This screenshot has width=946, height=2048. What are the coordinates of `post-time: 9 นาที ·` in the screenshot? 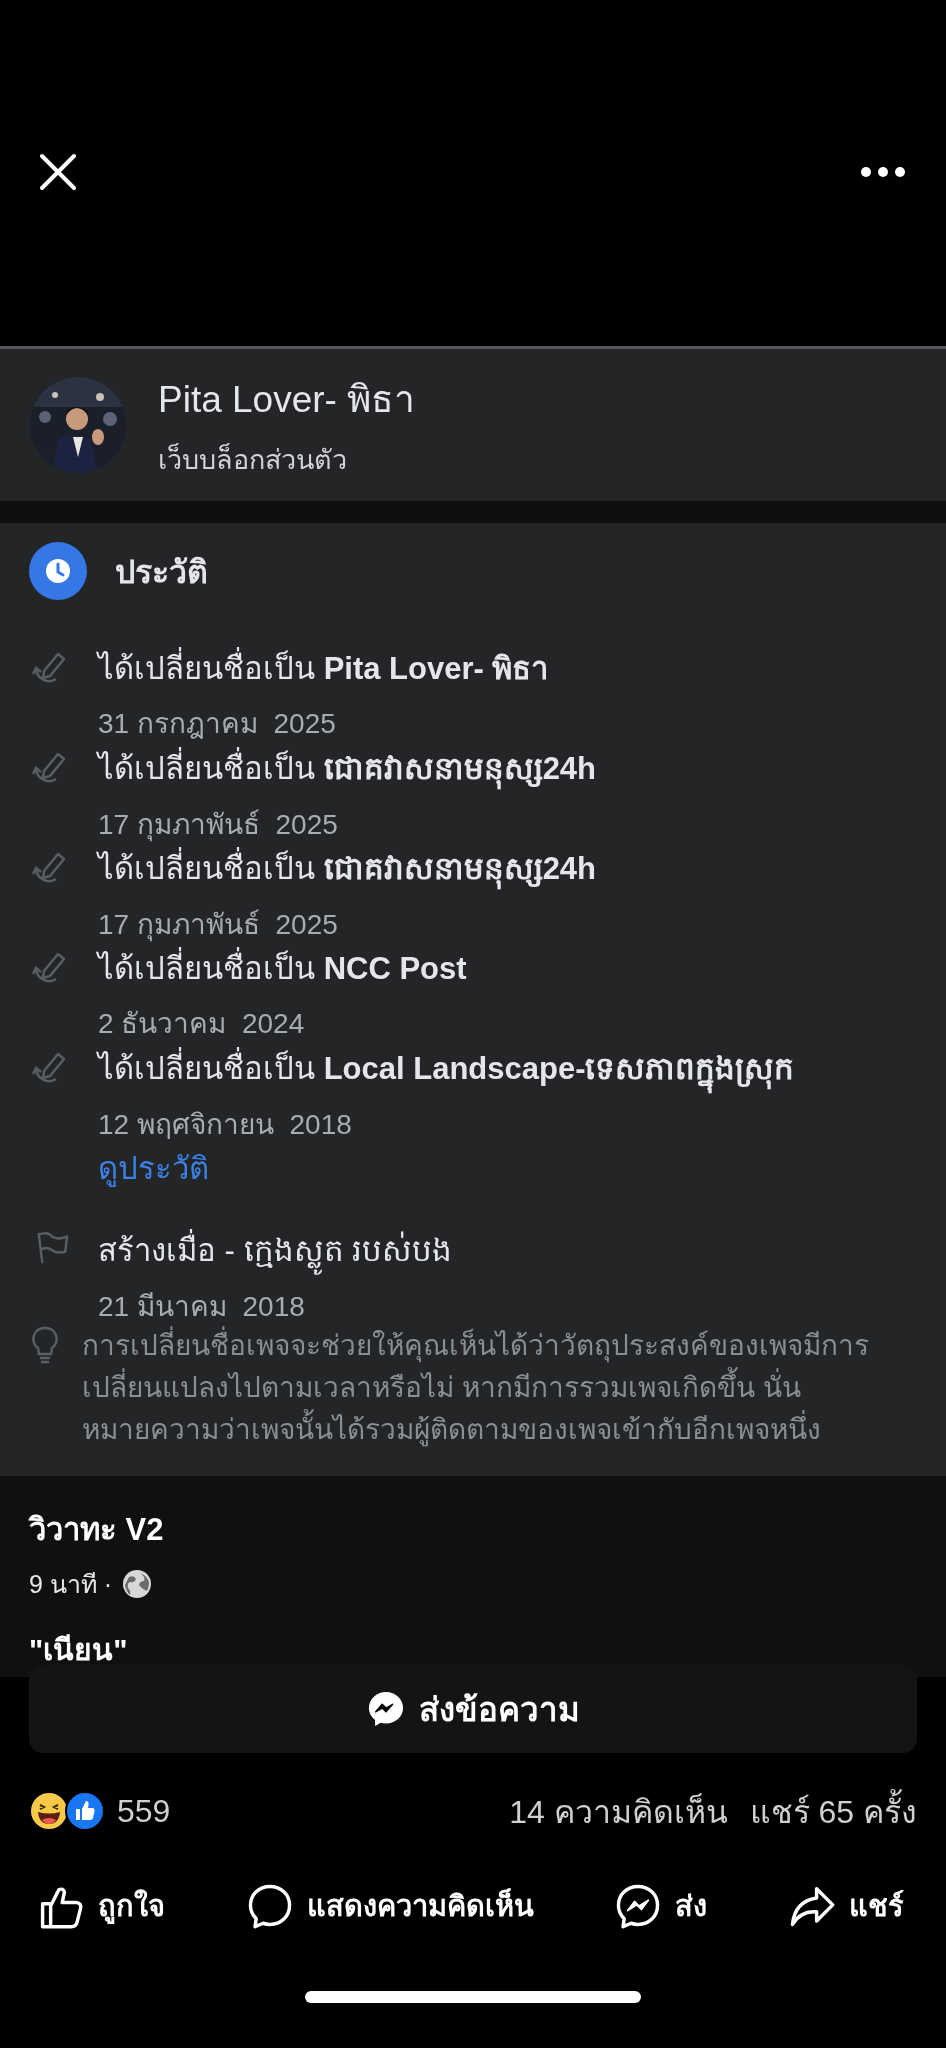 It's located at (71, 1584).